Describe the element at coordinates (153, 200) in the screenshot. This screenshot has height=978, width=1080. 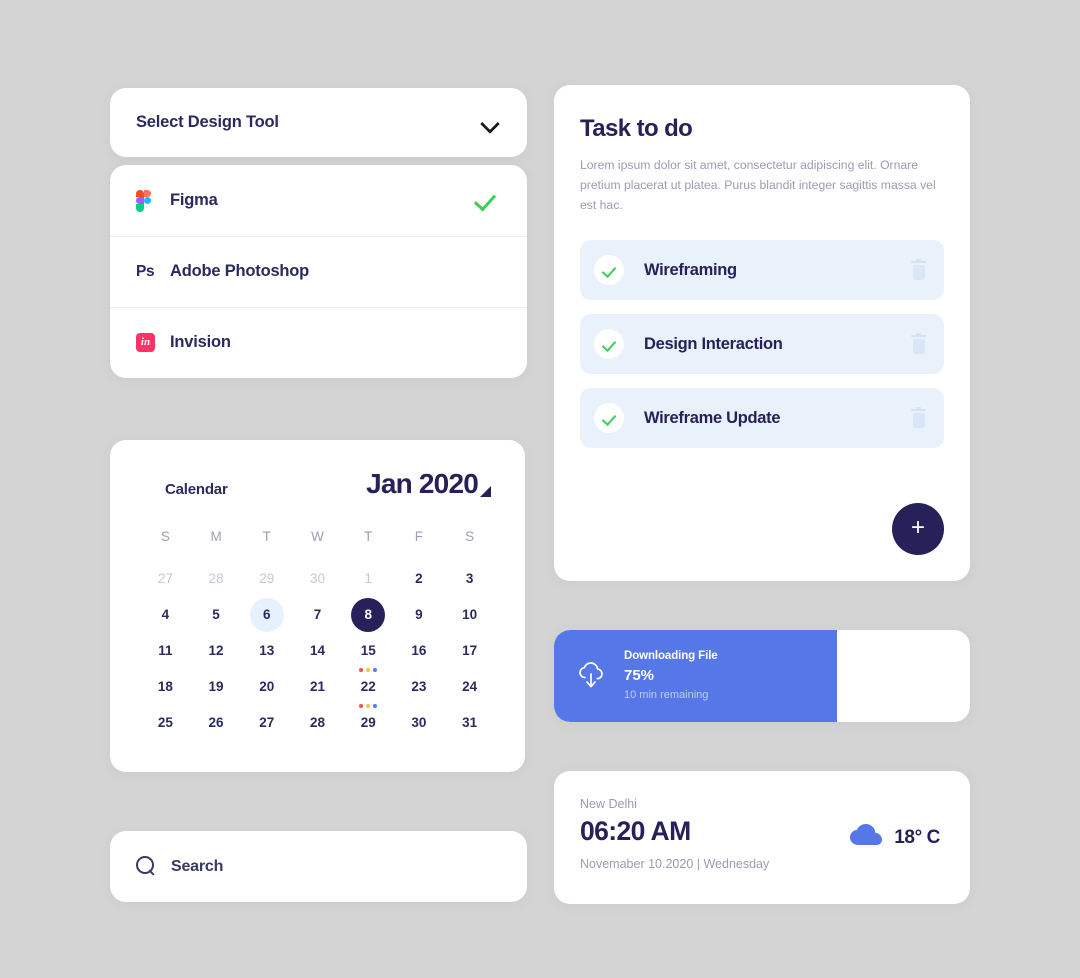
I see `figma-icon` at that location.